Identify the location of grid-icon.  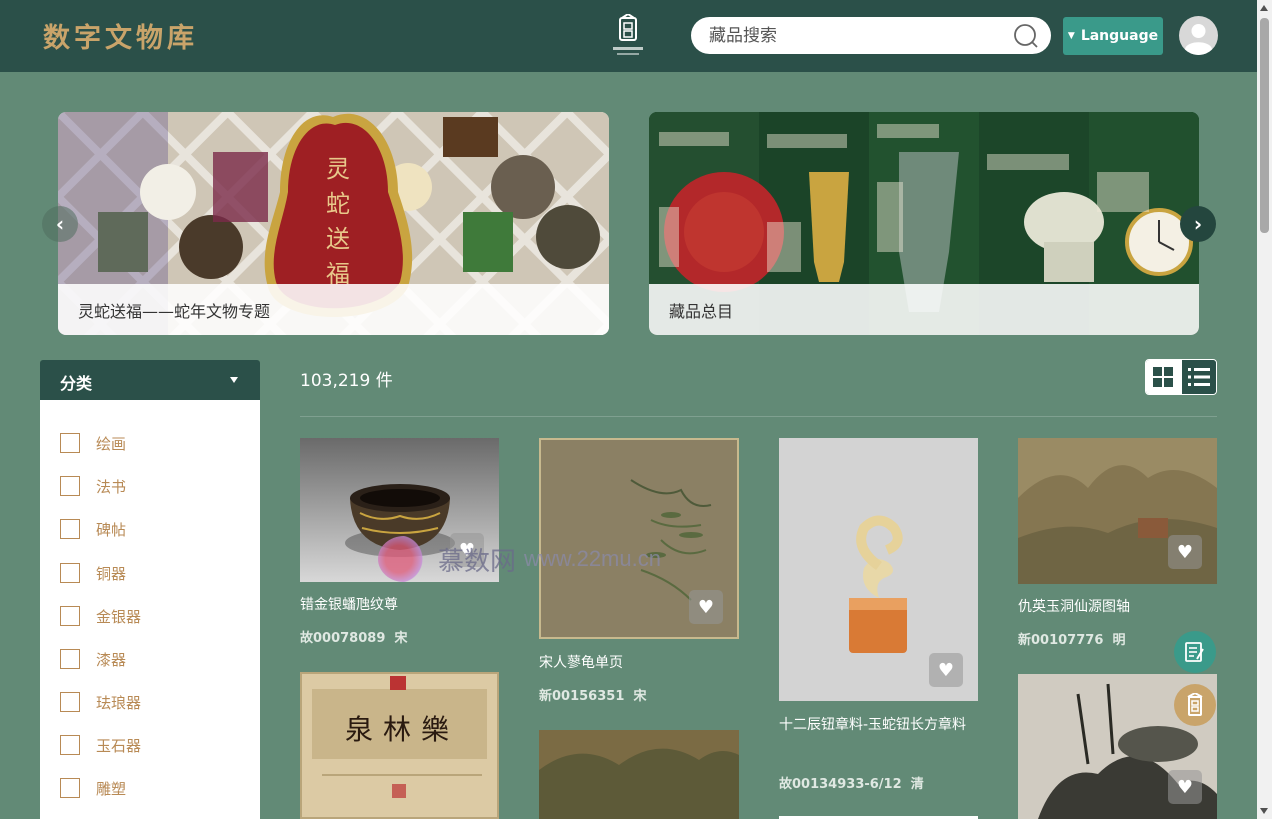
(1163, 377).